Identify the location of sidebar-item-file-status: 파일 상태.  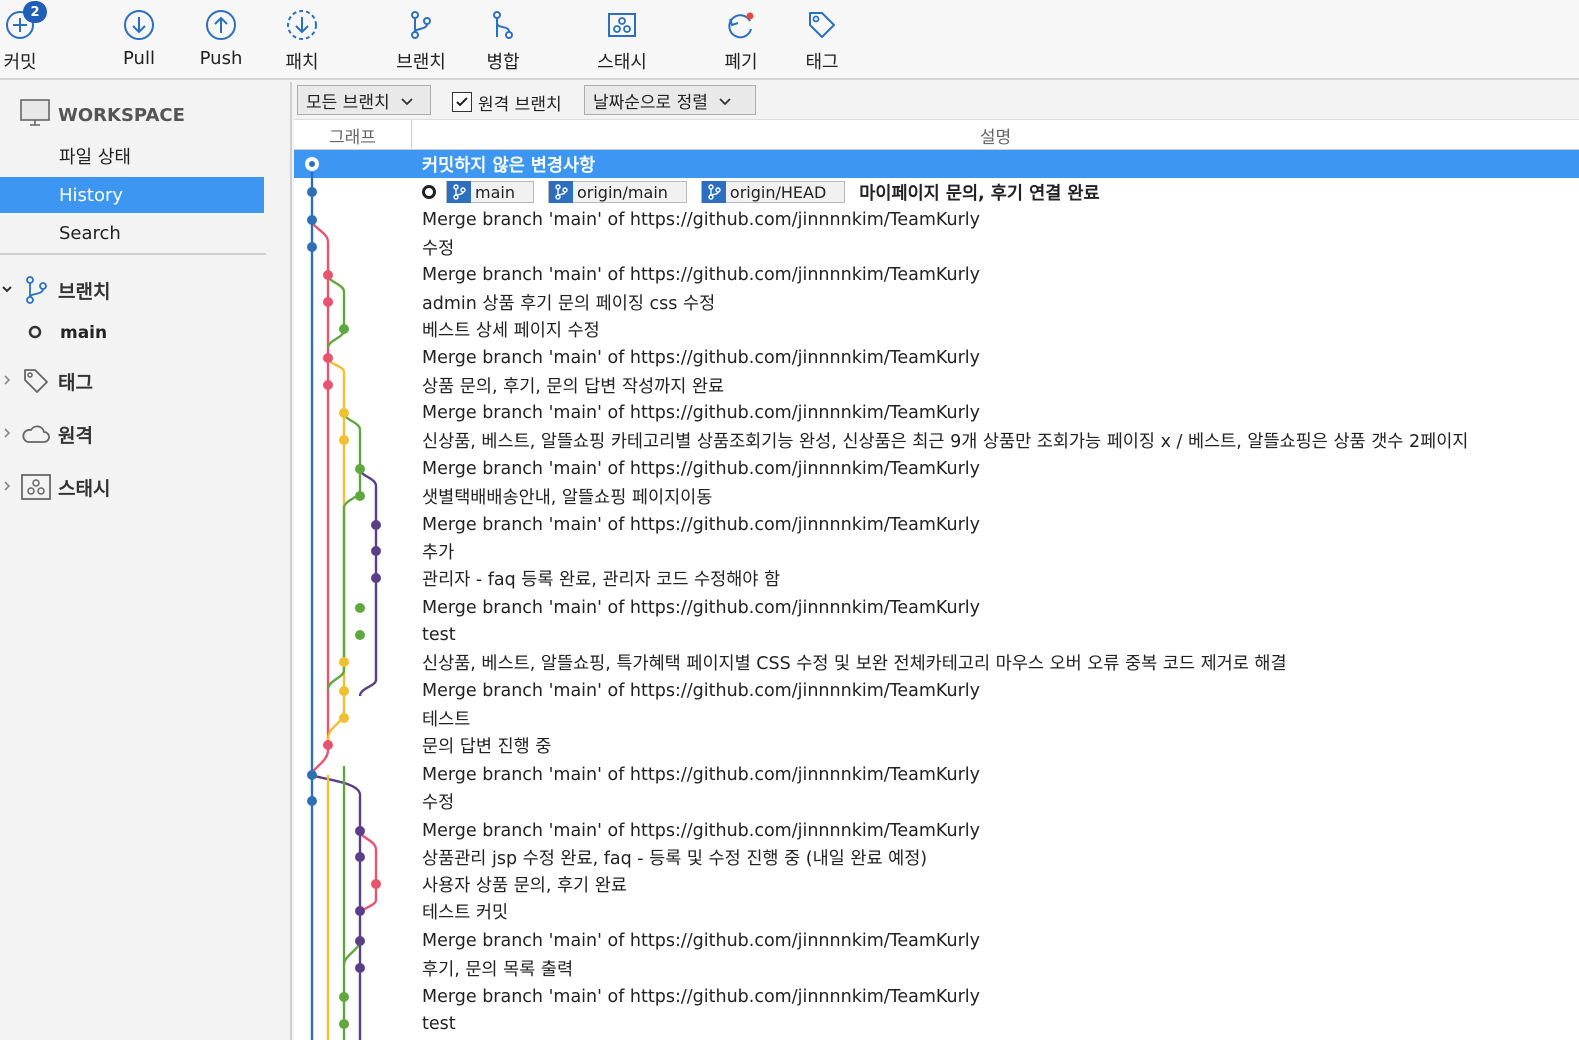
(132, 156).